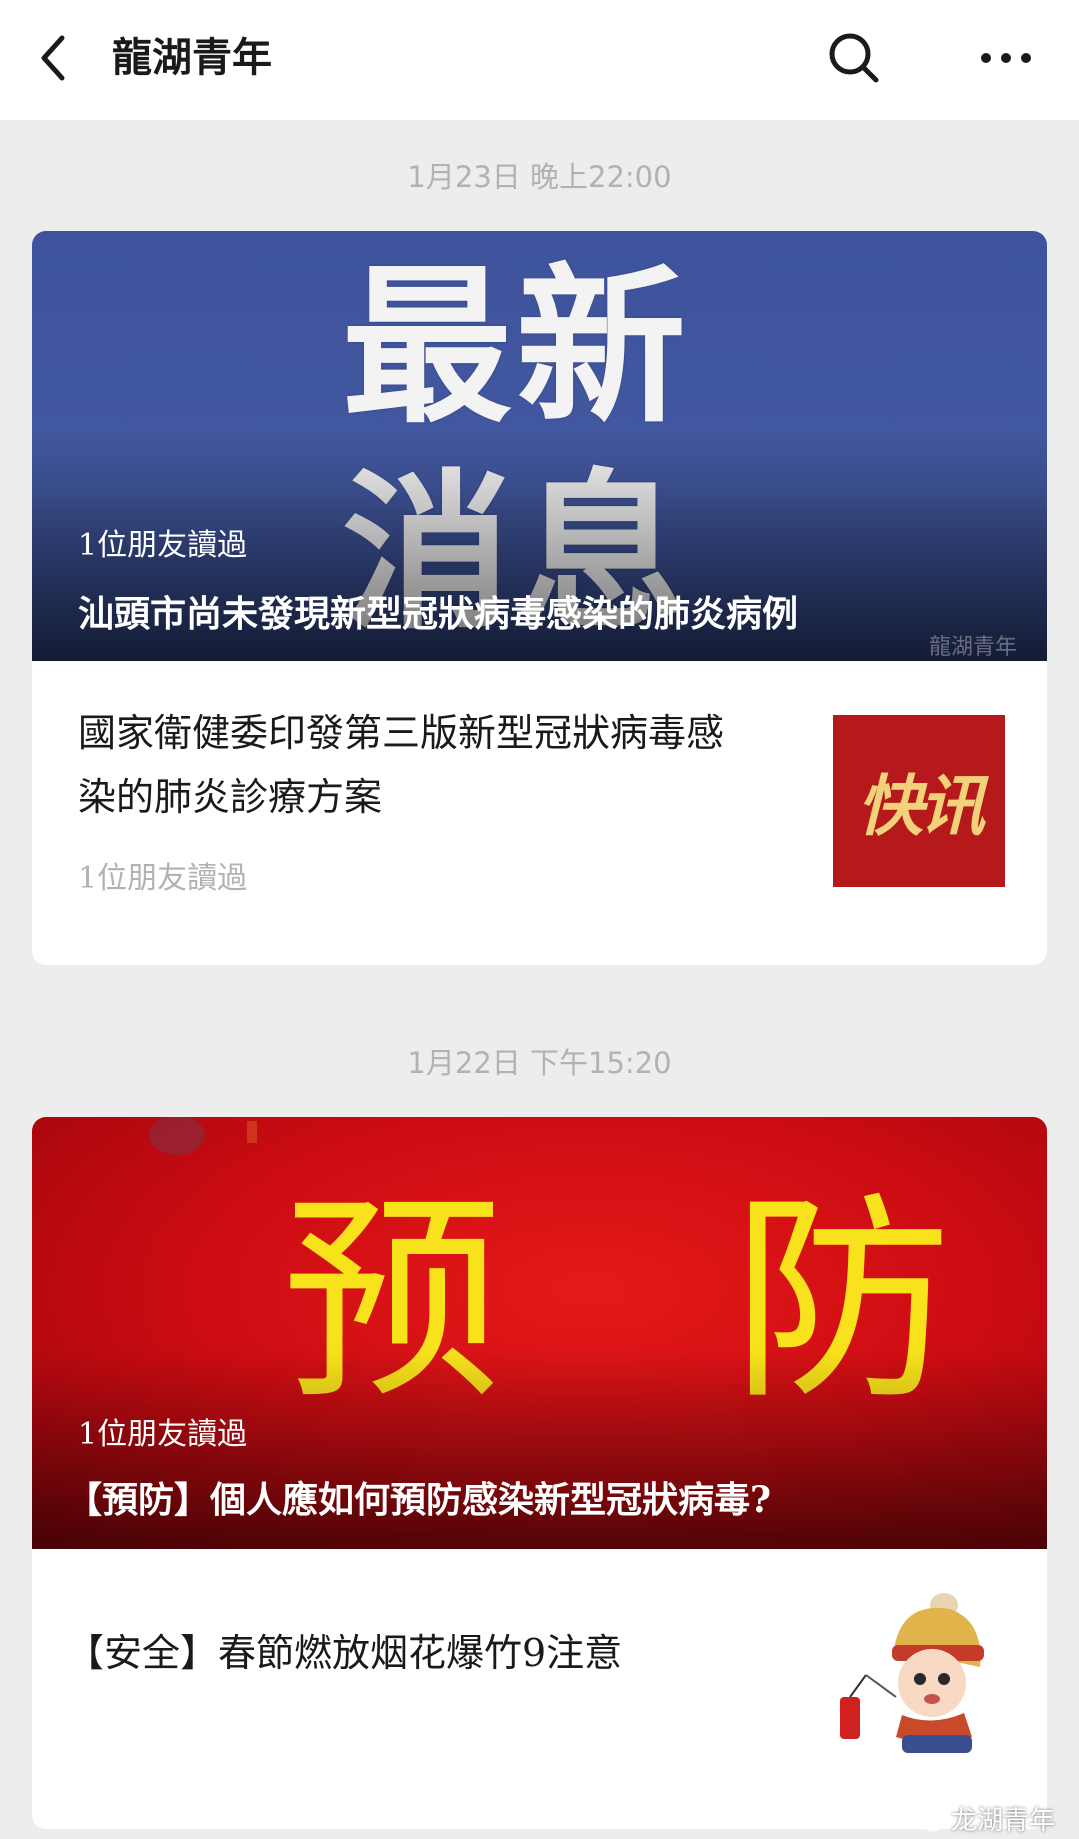  Describe the element at coordinates (1002, 1821) in the screenshot. I see `footer-watermark-text: 龙湖青年` at that location.